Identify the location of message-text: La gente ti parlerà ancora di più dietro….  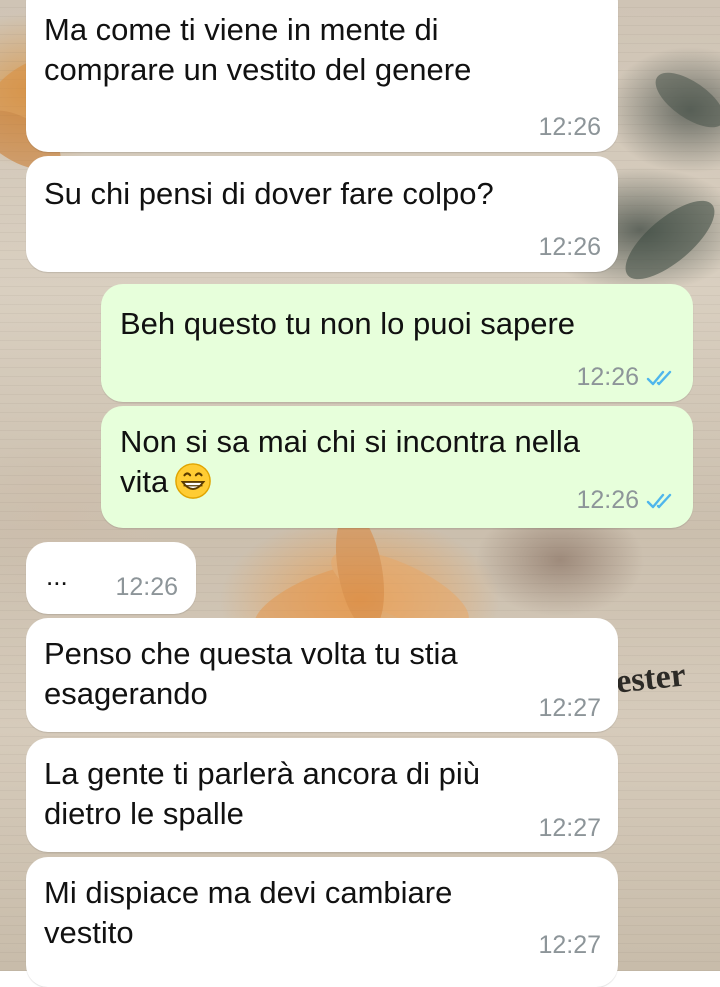
(262, 793).